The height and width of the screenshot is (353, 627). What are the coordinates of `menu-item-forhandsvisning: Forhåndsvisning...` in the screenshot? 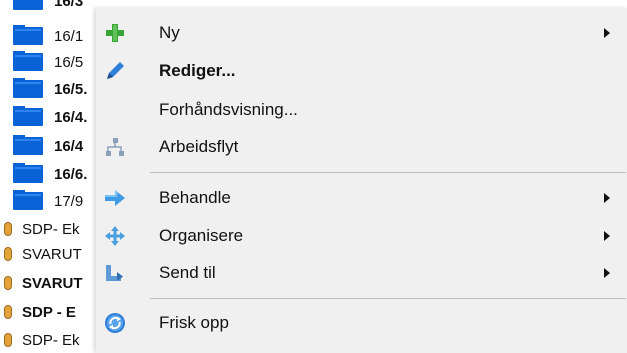 It's located at (361, 110).